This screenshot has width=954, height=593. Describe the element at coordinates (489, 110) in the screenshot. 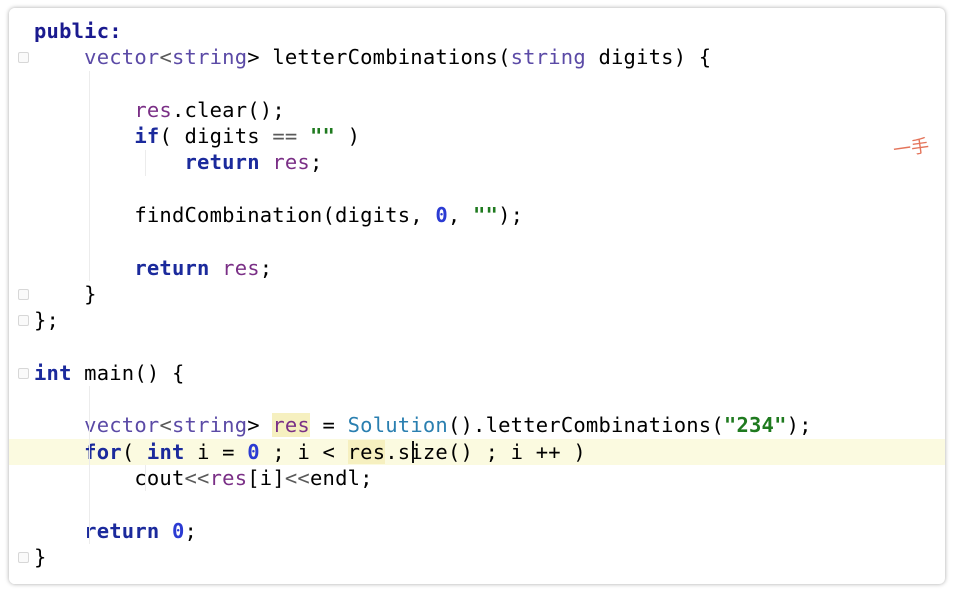

I see `code-line: res.clear();` at that location.